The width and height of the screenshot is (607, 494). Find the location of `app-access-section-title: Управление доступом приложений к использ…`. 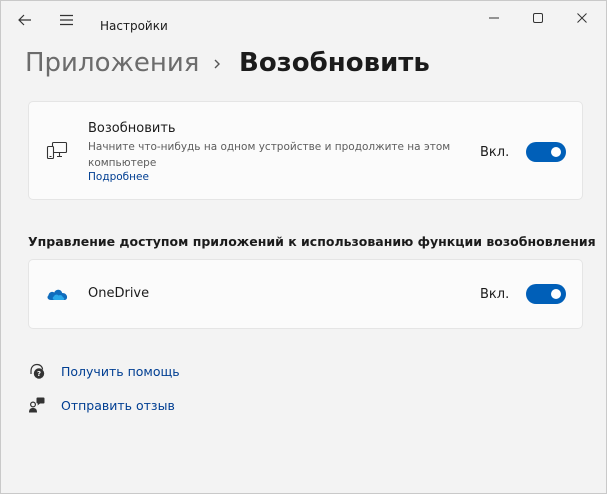

app-access-section-title: Управление доступом приложений к использ… is located at coordinates (312, 241).